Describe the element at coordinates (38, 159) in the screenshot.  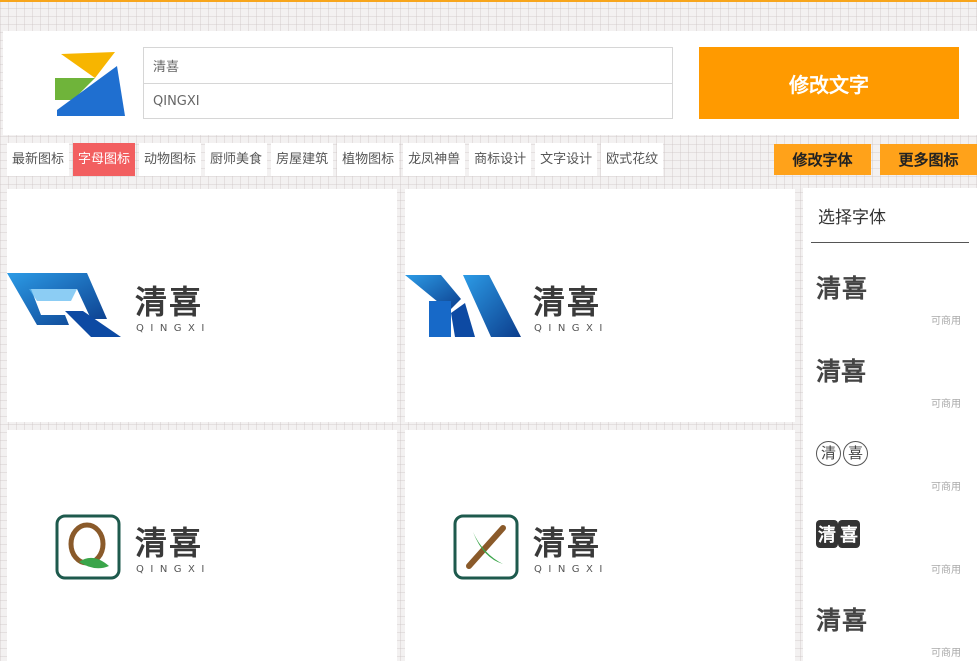
I see `tab-latest-icons: 最新图标` at that location.